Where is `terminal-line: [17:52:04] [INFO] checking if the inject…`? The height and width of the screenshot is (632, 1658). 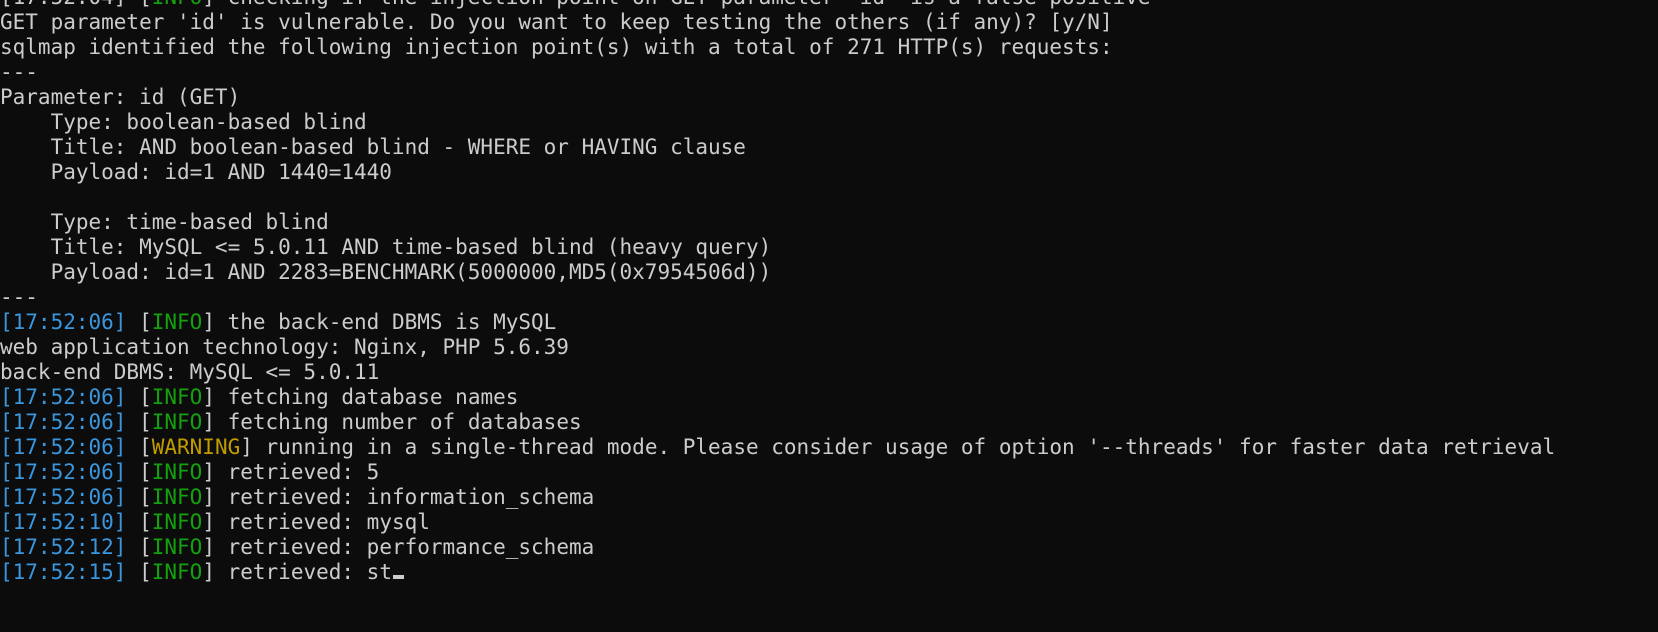
terminal-line: [17:52:04] [INFO] checking if the inject… is located at coordinates (829, 5).